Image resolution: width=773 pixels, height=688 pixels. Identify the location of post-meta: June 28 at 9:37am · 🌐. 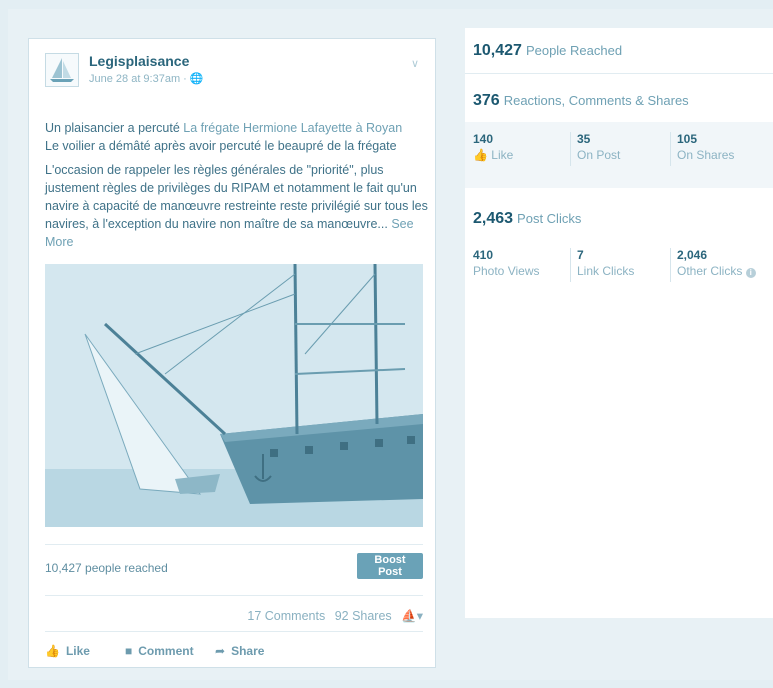
(146, 78).